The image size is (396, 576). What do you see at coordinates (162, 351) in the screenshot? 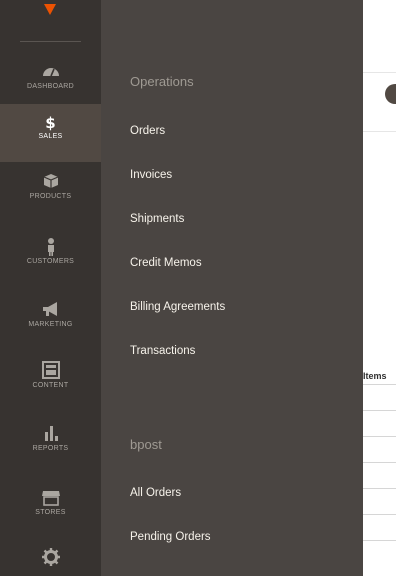
I see `menu-link-transactions: Transactions` at bounding box center [162, 351].